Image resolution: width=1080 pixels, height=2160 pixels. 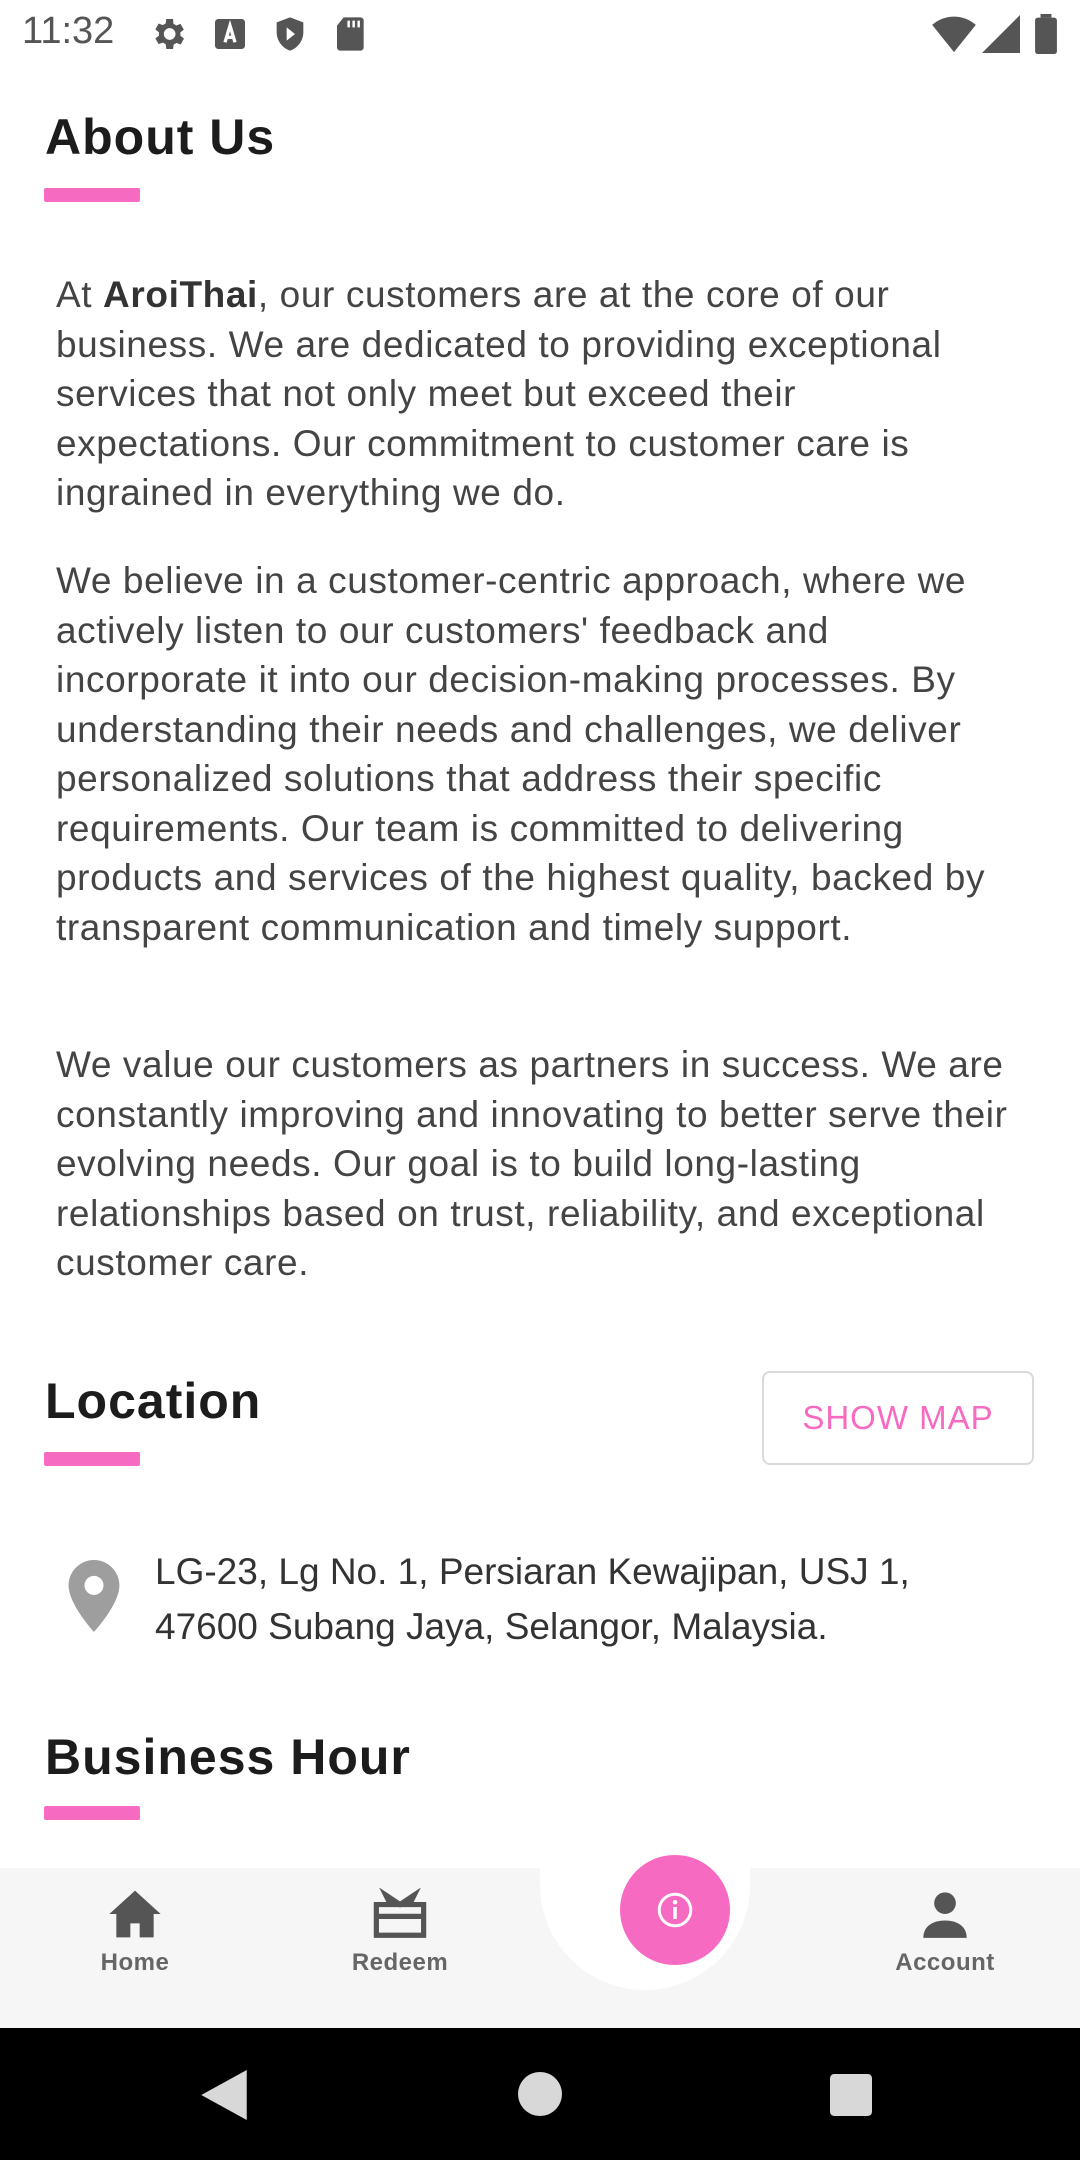 I want to click on location-underline, so click(x=92, y=1459).